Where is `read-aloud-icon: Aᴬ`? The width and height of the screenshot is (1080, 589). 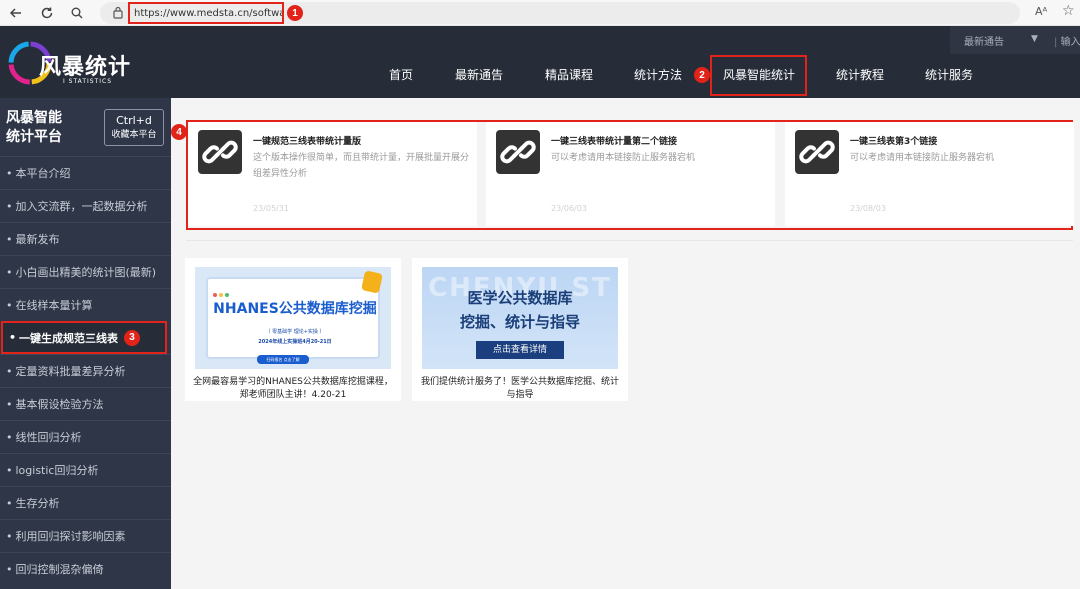 read-aloud-icon: Aᴬ is located at coordinates (1041, 11).